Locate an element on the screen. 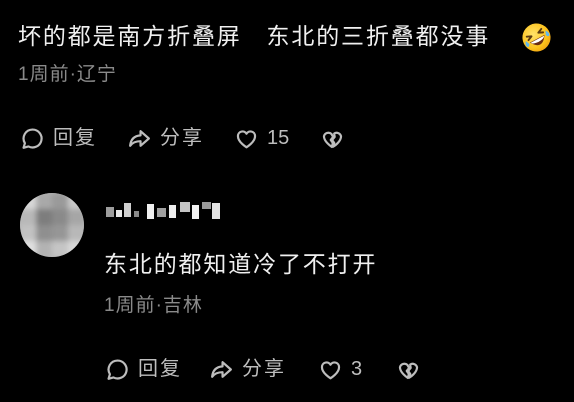 This screenshot has width=574, height=402. reply-text: 东北的都知道冷了不打开 is located at coordinates (324, 264).